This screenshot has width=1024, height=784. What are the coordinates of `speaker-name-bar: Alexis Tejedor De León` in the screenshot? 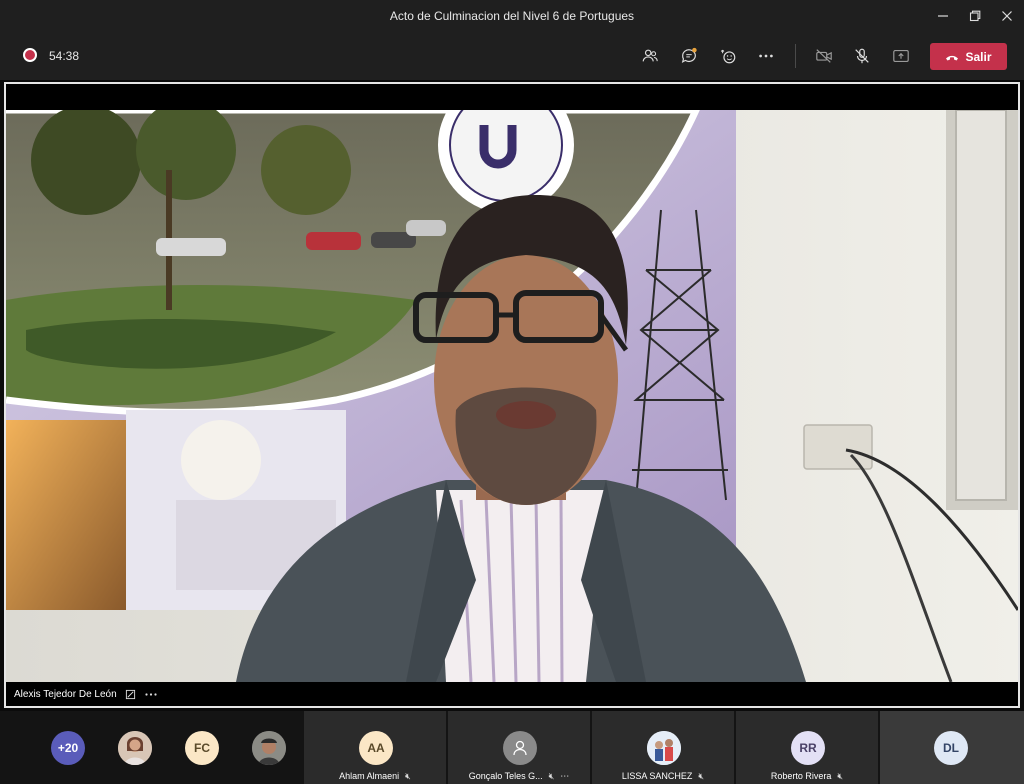 It's located at (512, 694).